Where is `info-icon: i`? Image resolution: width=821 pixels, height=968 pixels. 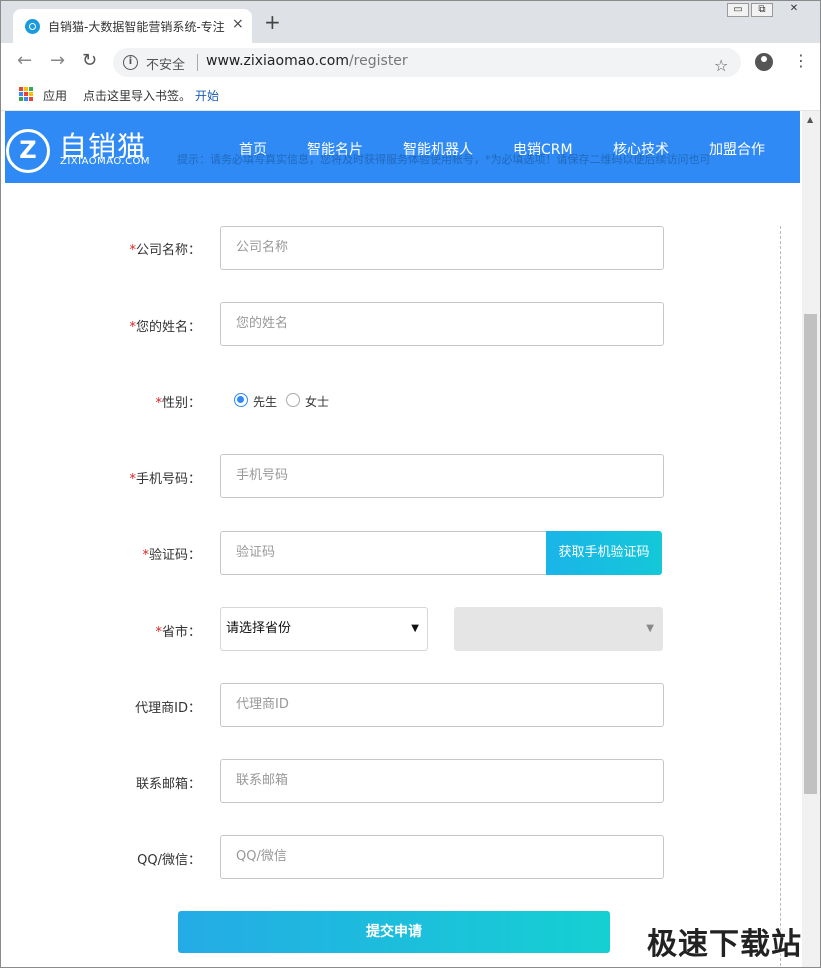 info-icon: i is located at coordinates (130, 62).